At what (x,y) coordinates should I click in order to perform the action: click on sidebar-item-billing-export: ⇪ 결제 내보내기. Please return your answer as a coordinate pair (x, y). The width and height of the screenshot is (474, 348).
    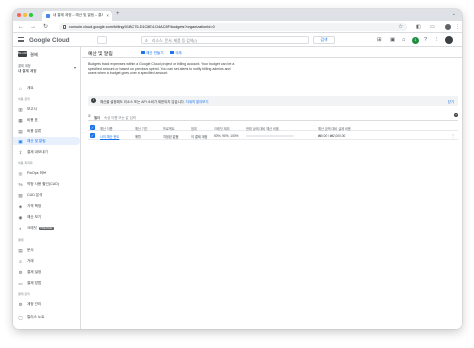
    Looking at the image, I should click on (46, 152).